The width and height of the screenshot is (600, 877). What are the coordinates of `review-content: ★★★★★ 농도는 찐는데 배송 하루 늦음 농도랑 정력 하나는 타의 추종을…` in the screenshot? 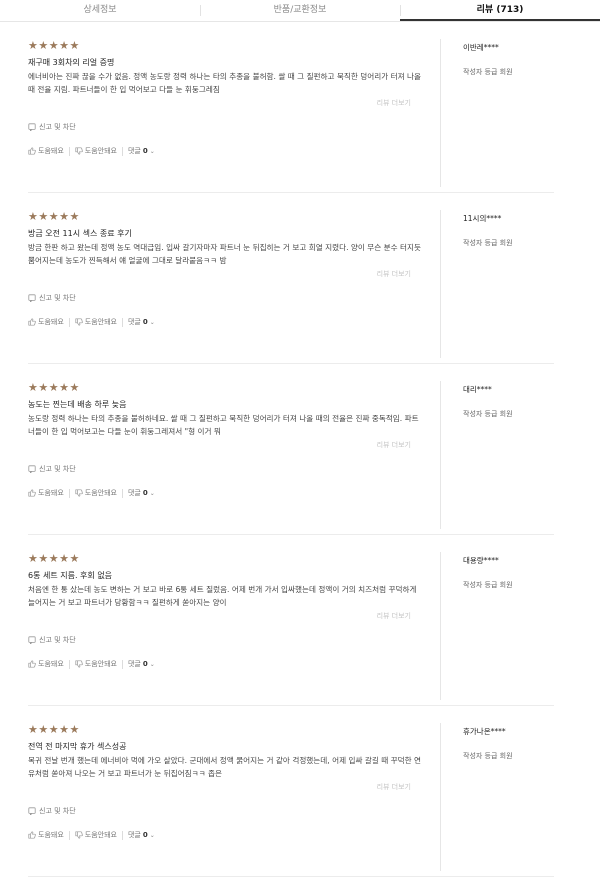 It's located at (225, 439).